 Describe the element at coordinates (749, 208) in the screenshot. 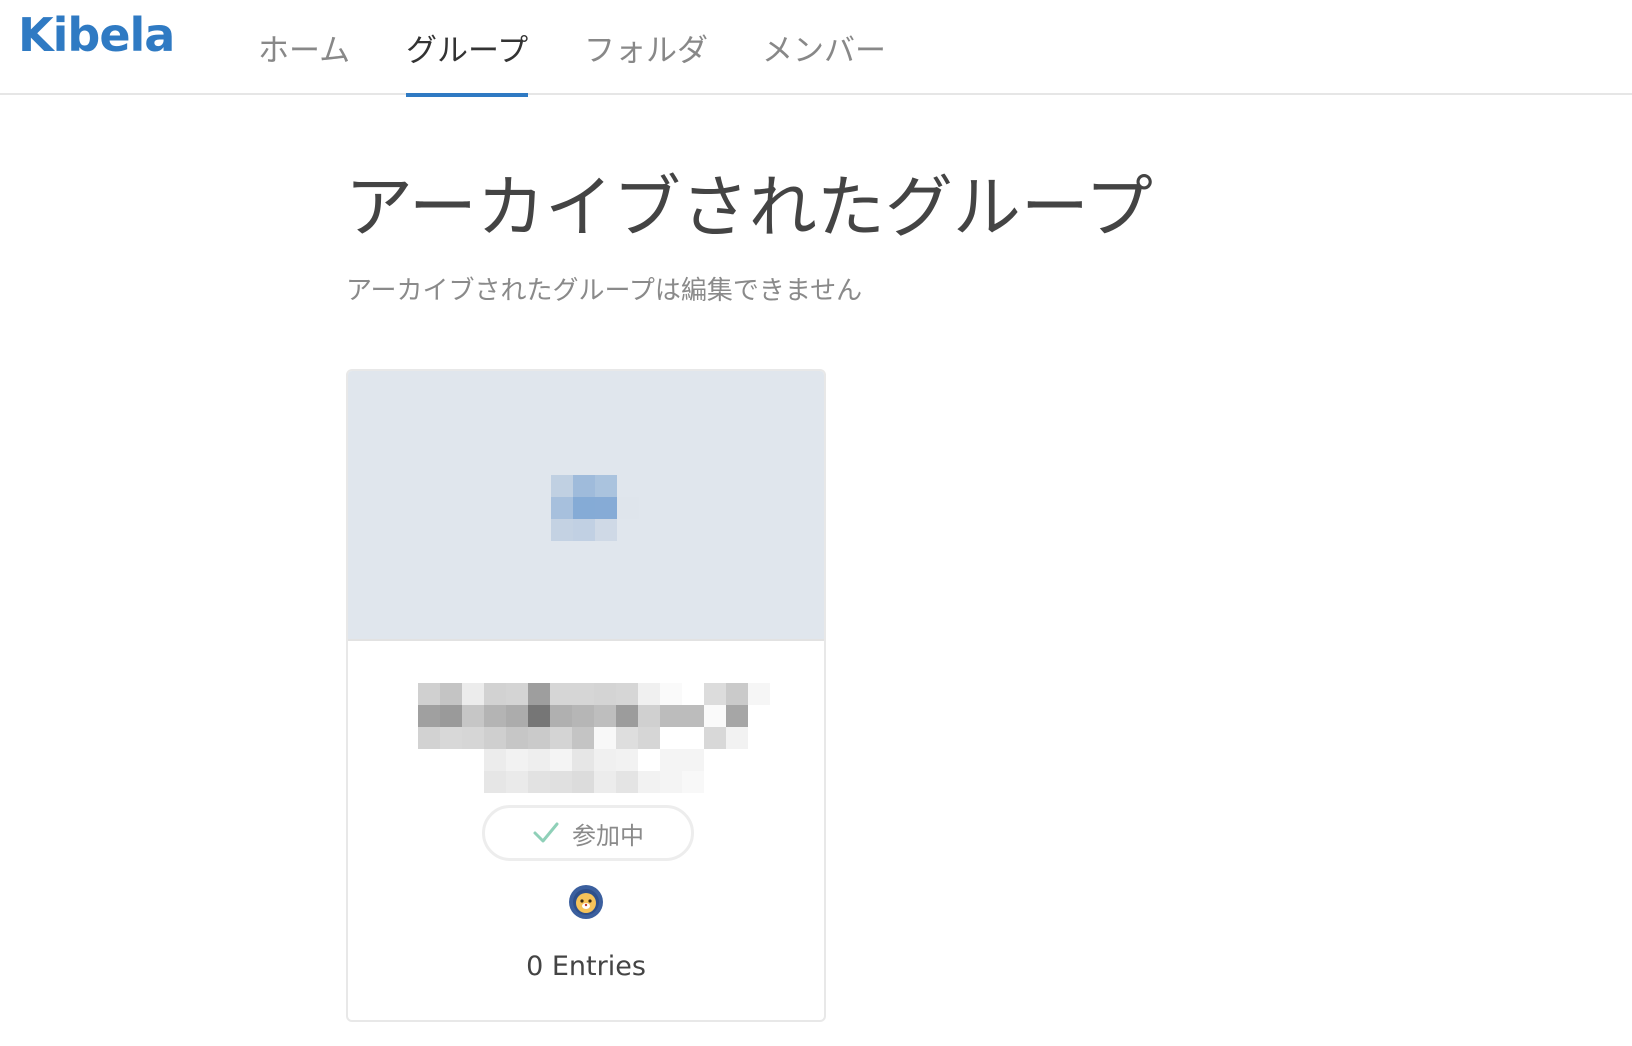

I see `page-title: アーカイブされたグループ` at that location.